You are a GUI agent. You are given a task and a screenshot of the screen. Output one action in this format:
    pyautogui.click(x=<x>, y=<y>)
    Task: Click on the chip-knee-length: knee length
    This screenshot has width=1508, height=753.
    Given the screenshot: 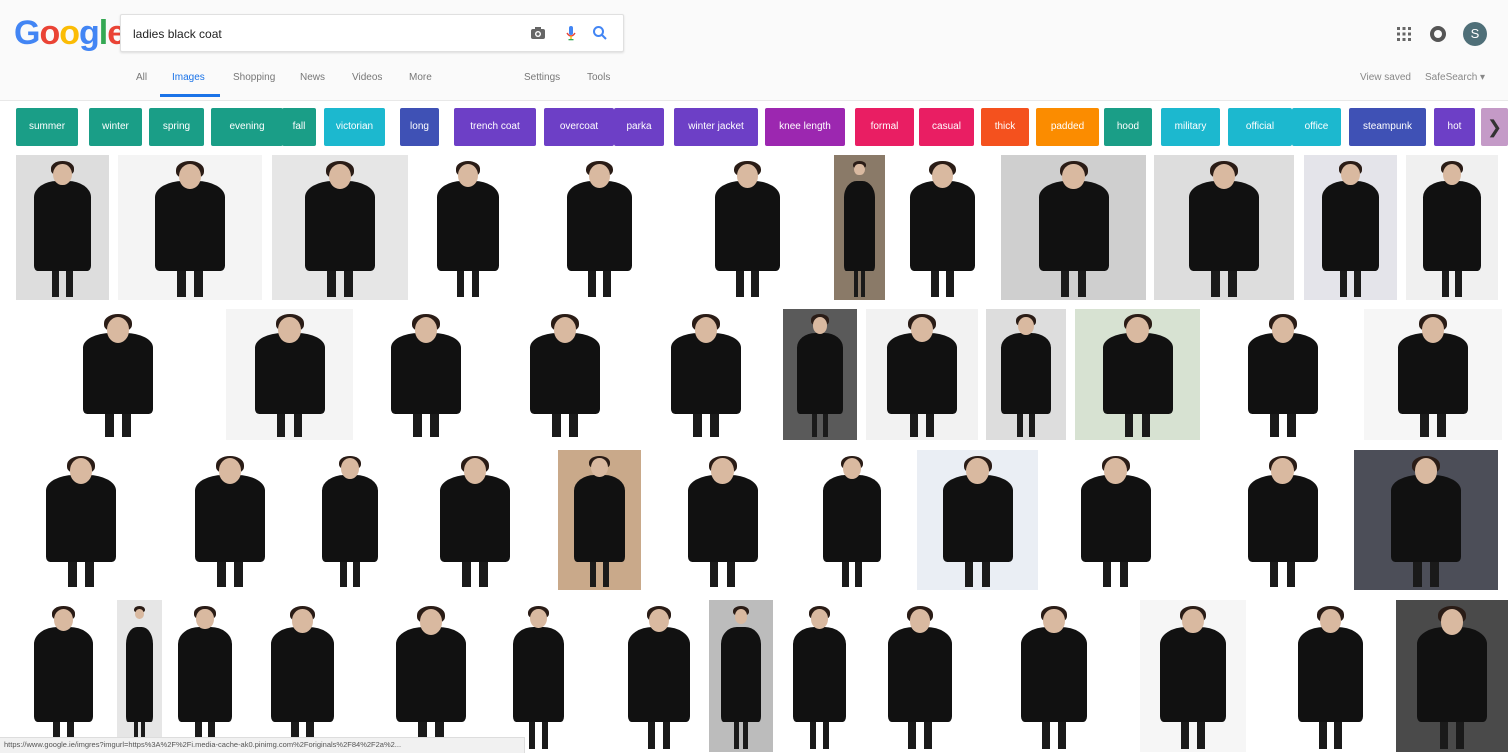 What is the action you would take?
    pyautogui.click(x=805, y=127)
    